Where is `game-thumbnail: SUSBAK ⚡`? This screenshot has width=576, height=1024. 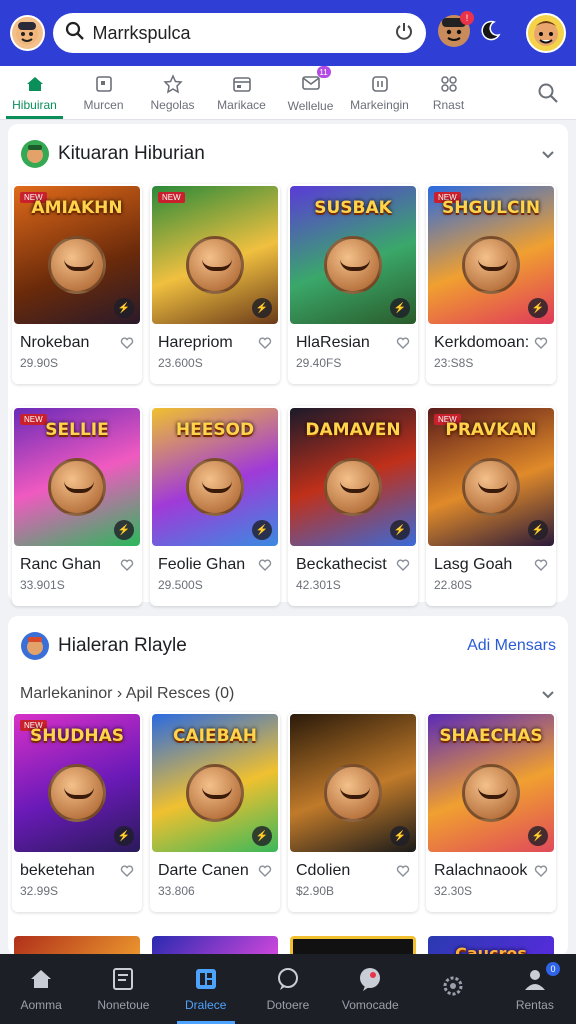 game-thumbnail: SUSBAK ⚡ is located at coordinates (353, 255).